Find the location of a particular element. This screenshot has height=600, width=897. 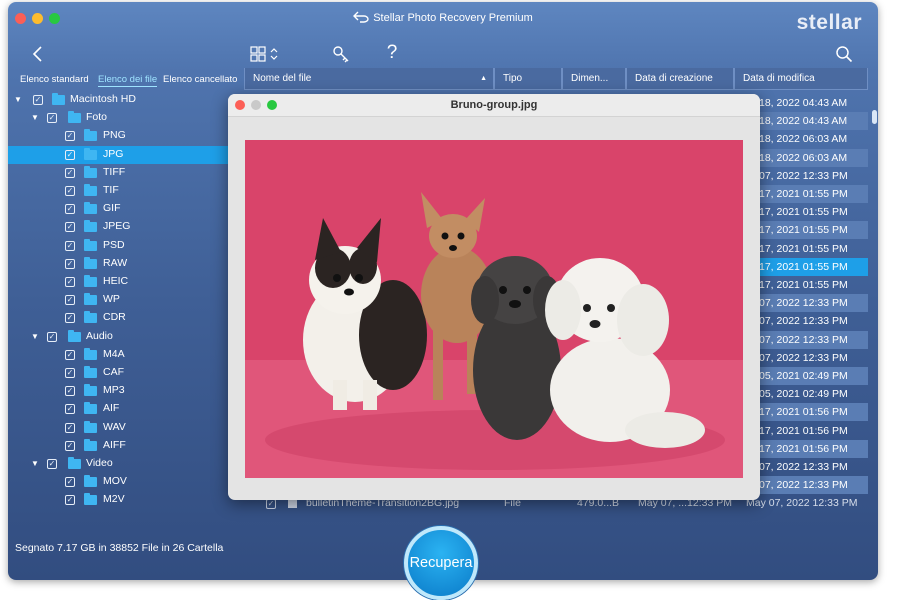

tree-item-audio: ▼ ✓ Audio is located at coordinates (121, 337).